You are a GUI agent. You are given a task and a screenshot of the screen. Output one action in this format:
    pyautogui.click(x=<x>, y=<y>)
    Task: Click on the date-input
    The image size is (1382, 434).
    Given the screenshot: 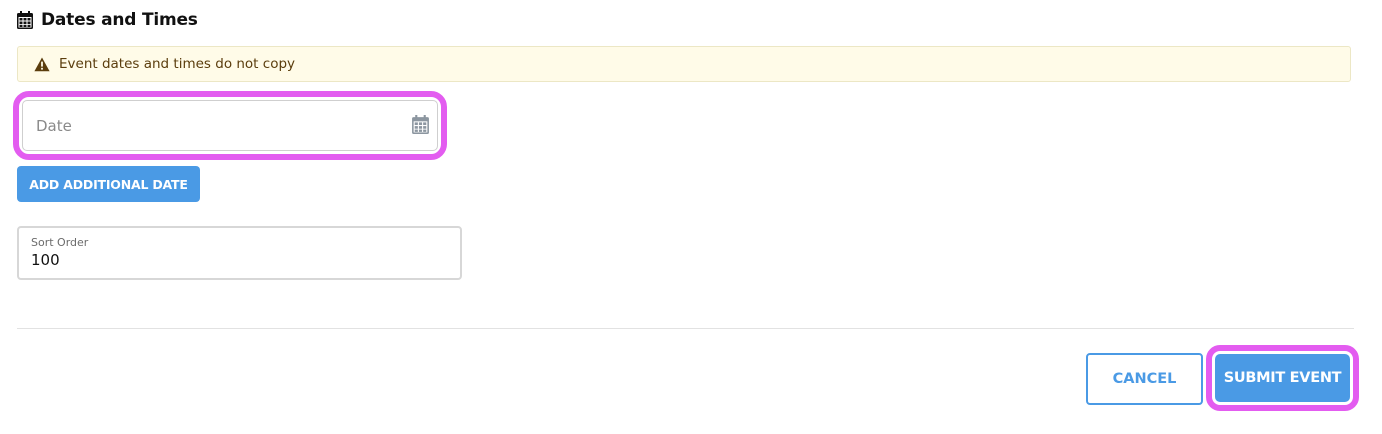 What is the action you would take?
    pyautogui.click(x=216, y=125)
    